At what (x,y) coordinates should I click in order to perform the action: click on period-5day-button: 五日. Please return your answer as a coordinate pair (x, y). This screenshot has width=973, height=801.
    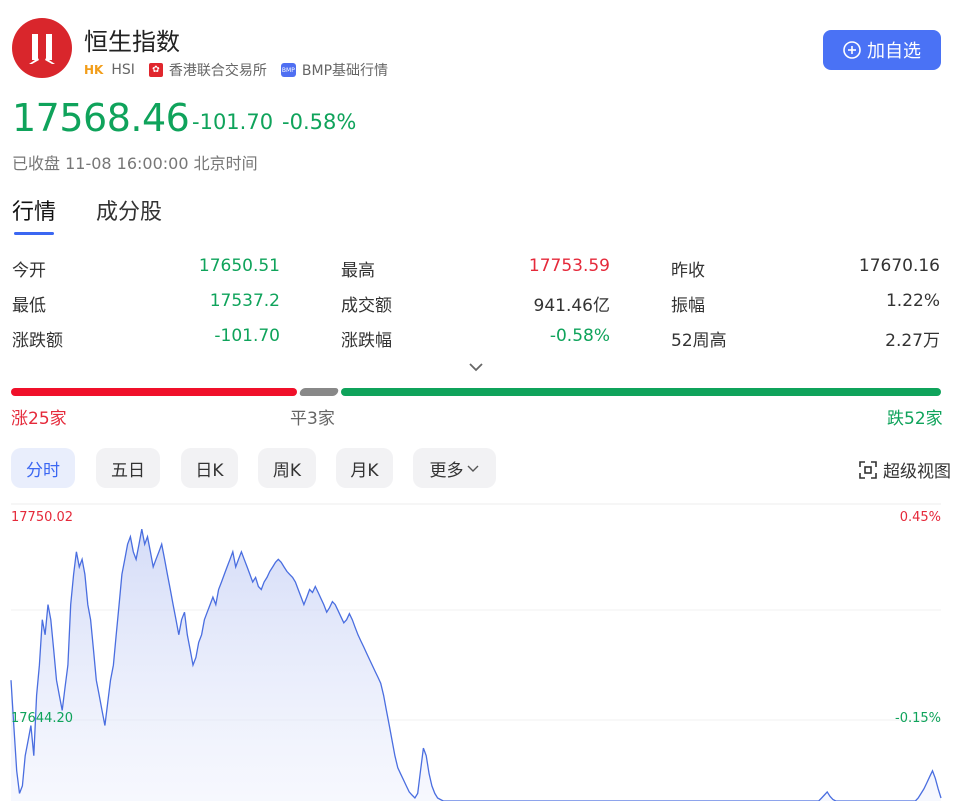
    Looking at the image, I should click on (128, 468).